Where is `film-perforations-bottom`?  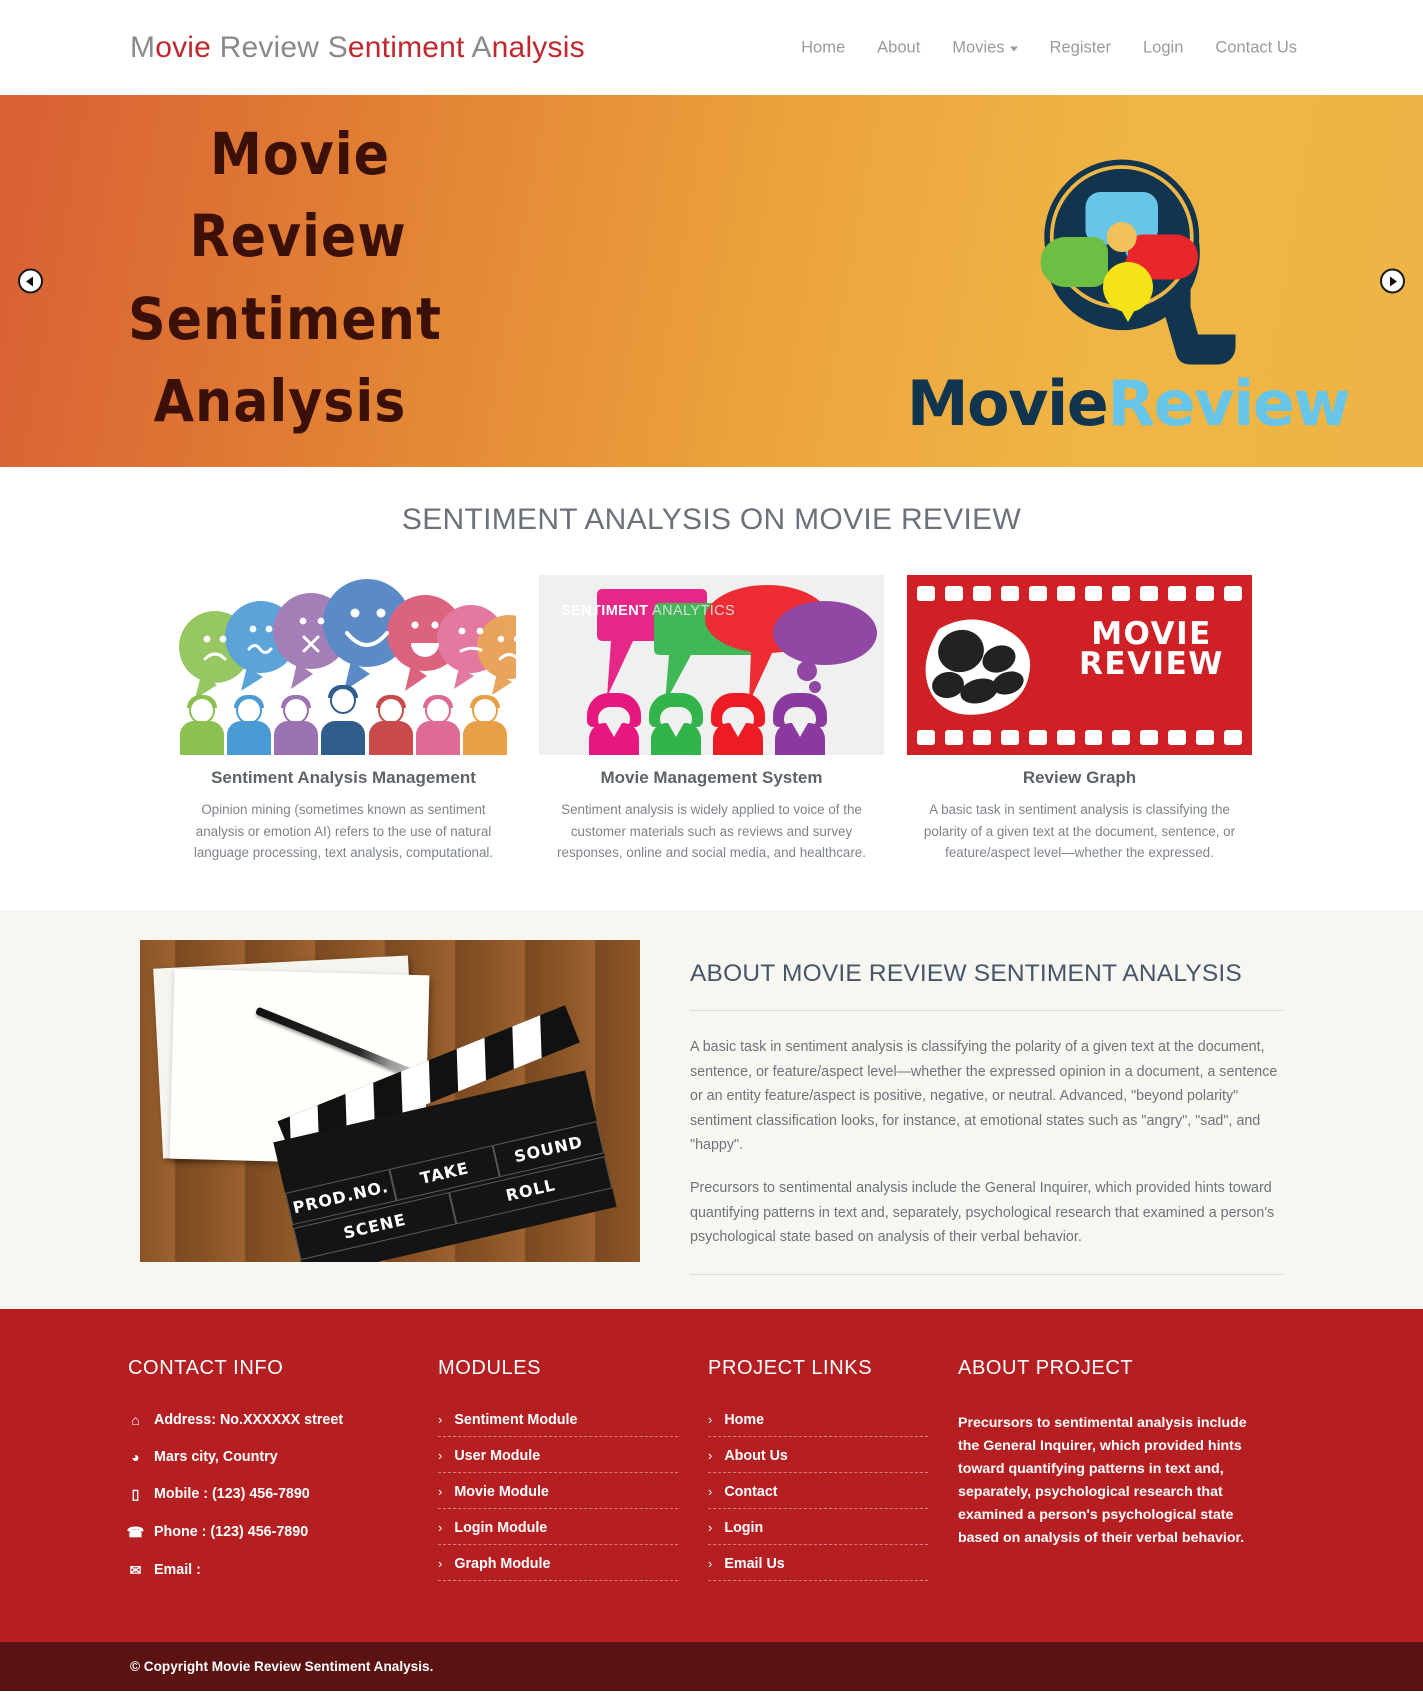 film-perforations-bottom is located at coordinates (1079, 737).